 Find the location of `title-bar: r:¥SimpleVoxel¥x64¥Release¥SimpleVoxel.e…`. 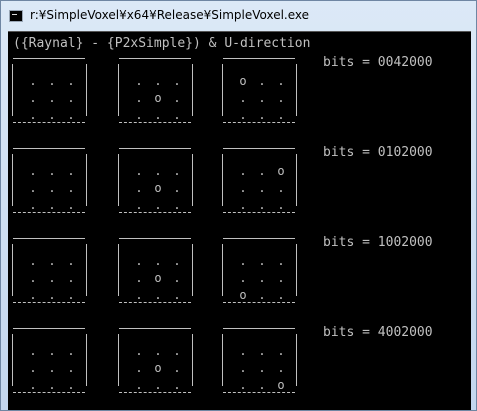

title-bar: r:¥SimpleVoxel¥x64¥Release¥SimpleVoxel.e… is located at coordinates (238, 16).